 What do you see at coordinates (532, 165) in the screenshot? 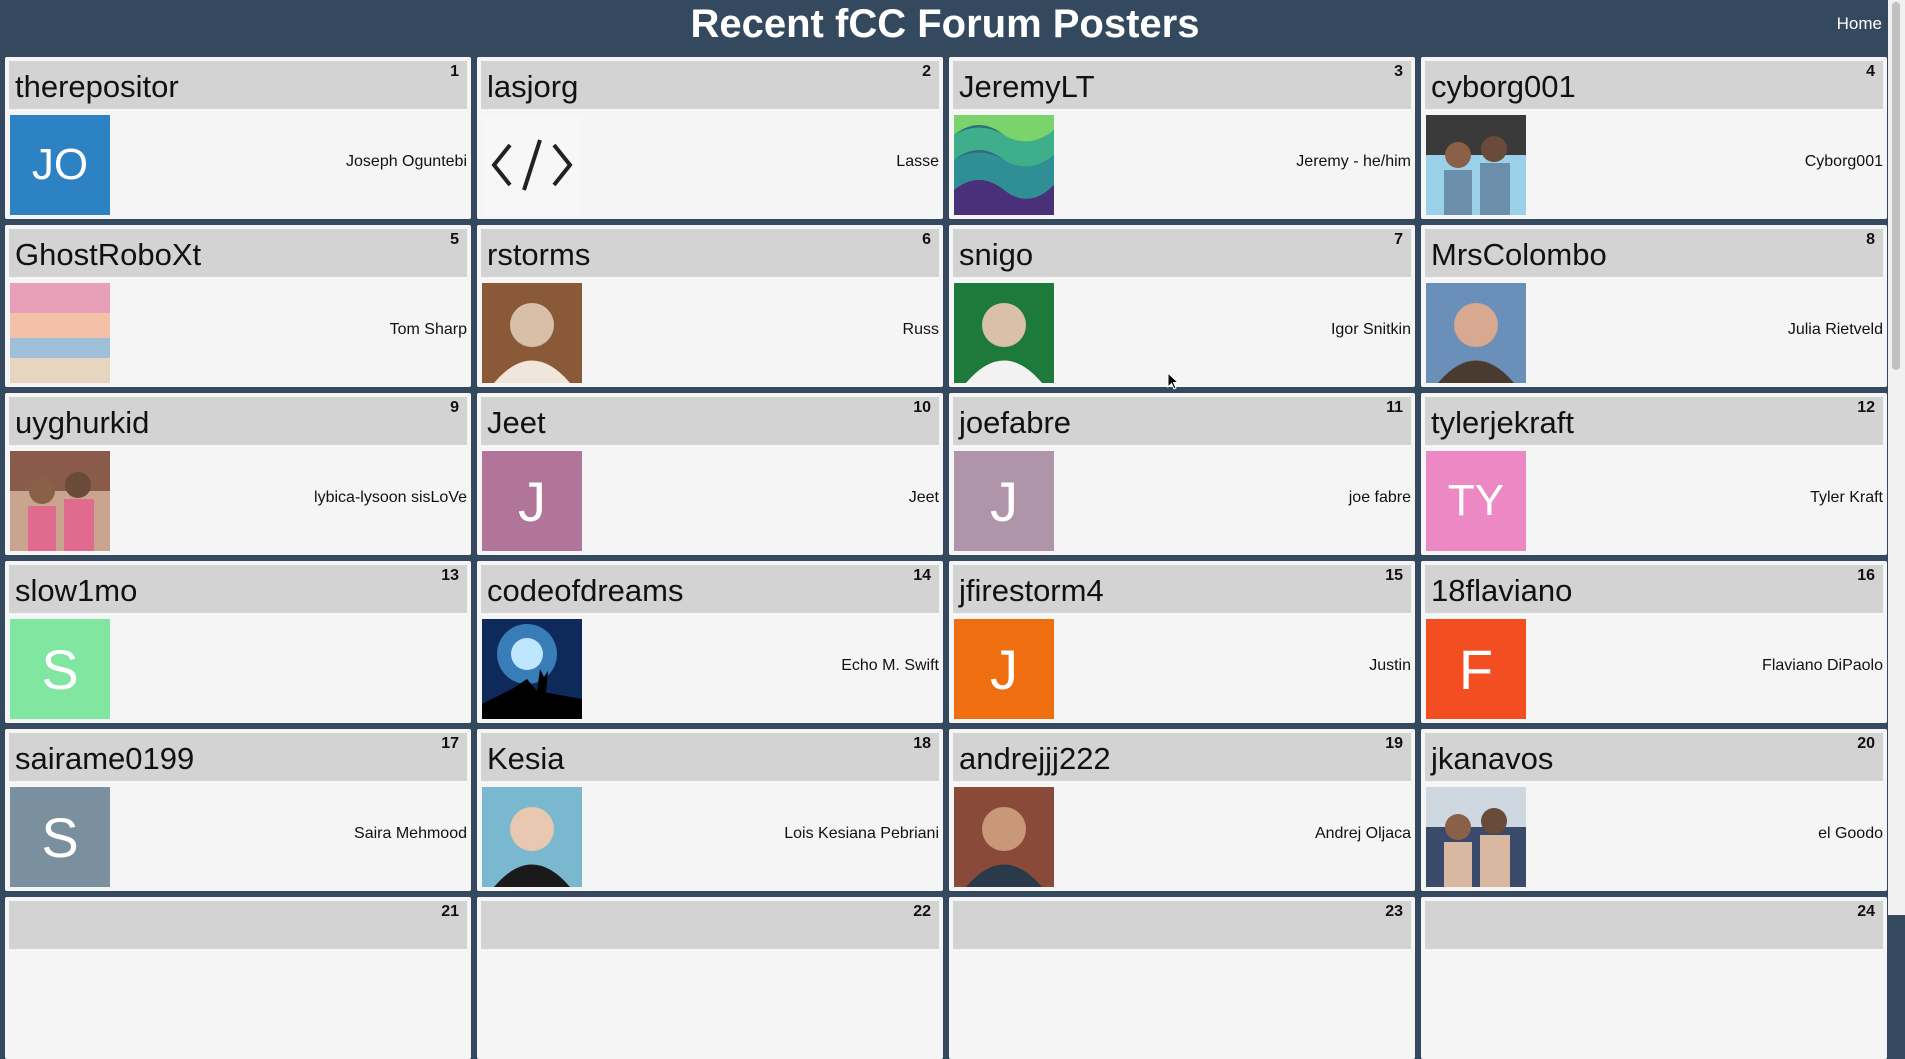
I see `code-brackets-icon` at bounding box center [532, 165].